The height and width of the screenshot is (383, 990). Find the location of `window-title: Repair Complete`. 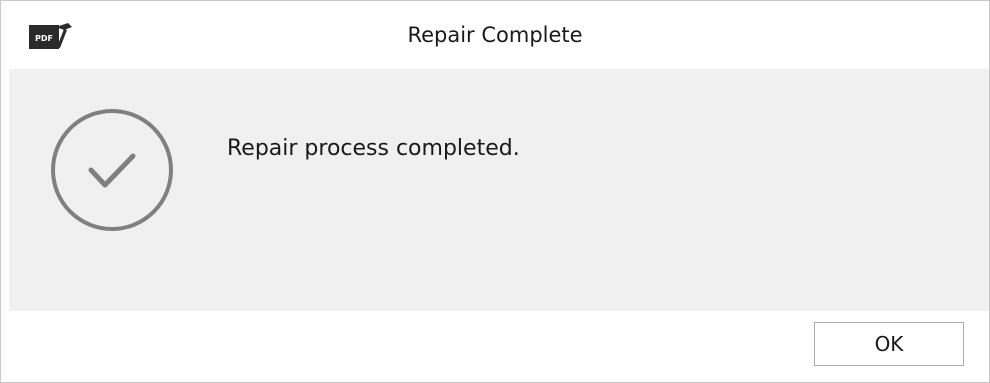

window-title: Repair Complete is located at coordinates (495, 35).